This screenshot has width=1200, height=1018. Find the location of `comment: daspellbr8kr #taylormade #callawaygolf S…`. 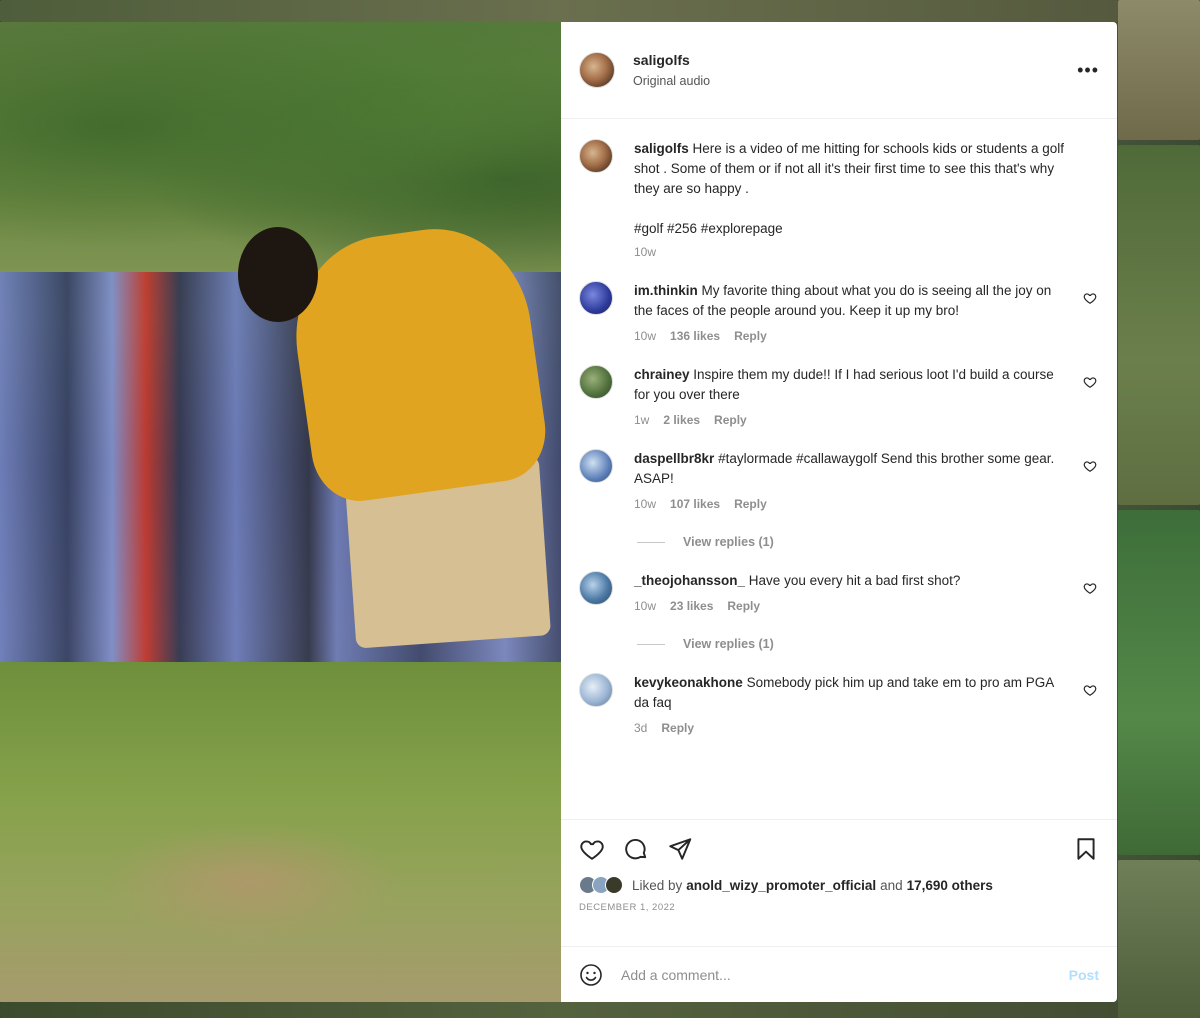

comment: daspellbr8kr #taylormade #callawaygolf S… is located at coordinates (839, 480).